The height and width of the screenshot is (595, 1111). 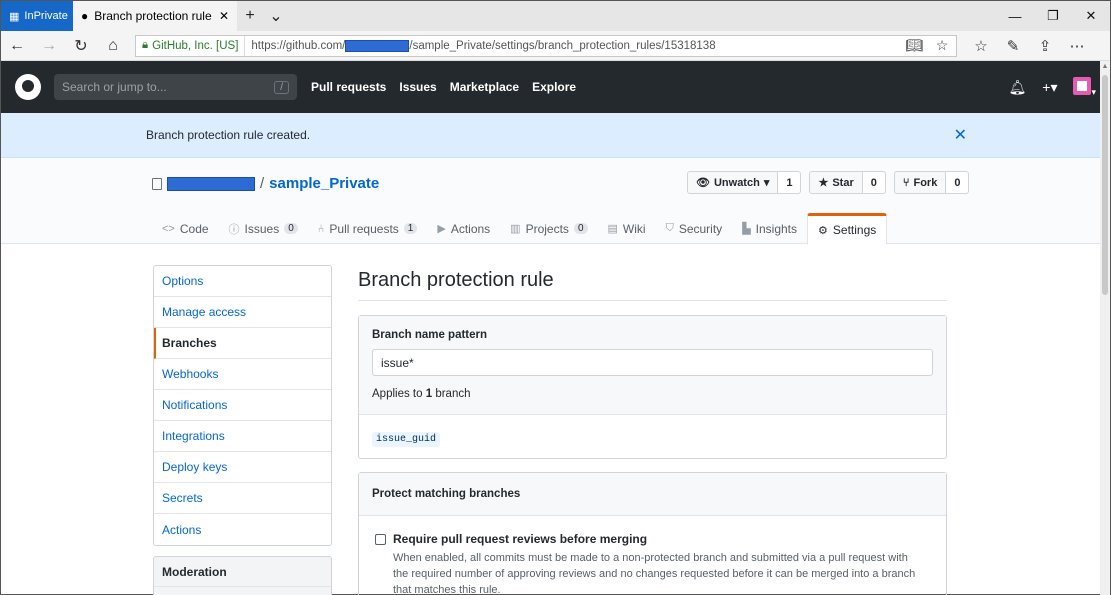 What do you see at coordinates (874, 182) in the screenshot?
I see `stars-count: 0` at bounding box center [874, 182].